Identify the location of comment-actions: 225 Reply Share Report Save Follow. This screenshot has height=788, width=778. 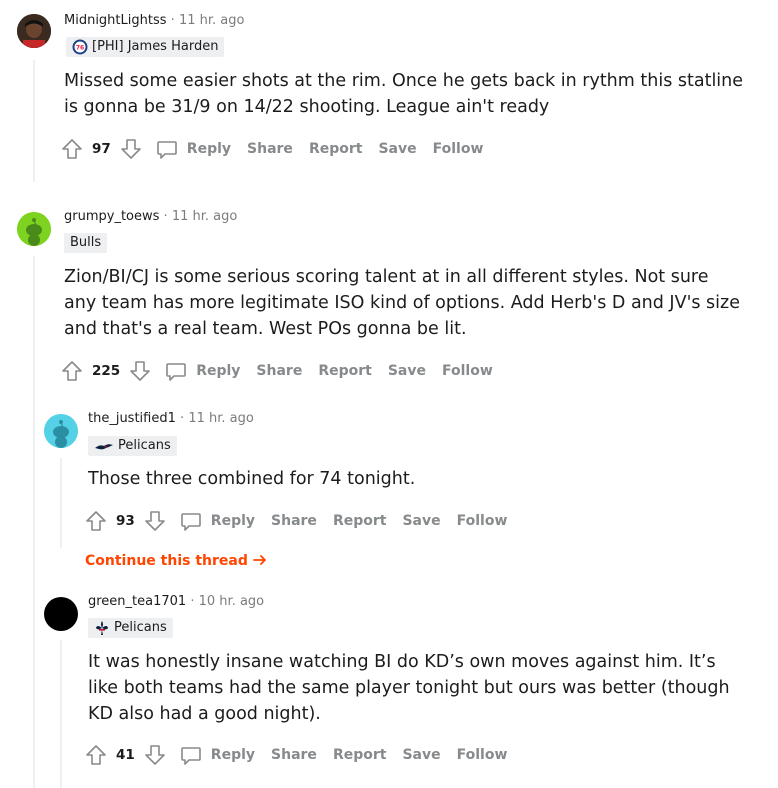
(276, 371).